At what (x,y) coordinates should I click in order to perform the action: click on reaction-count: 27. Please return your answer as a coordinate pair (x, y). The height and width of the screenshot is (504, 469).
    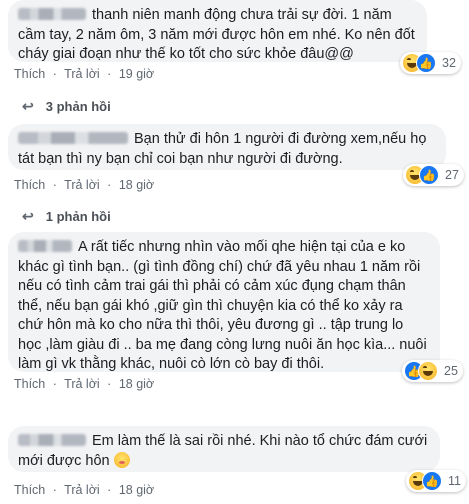
    Looking at the image, I should click on (452, 175).